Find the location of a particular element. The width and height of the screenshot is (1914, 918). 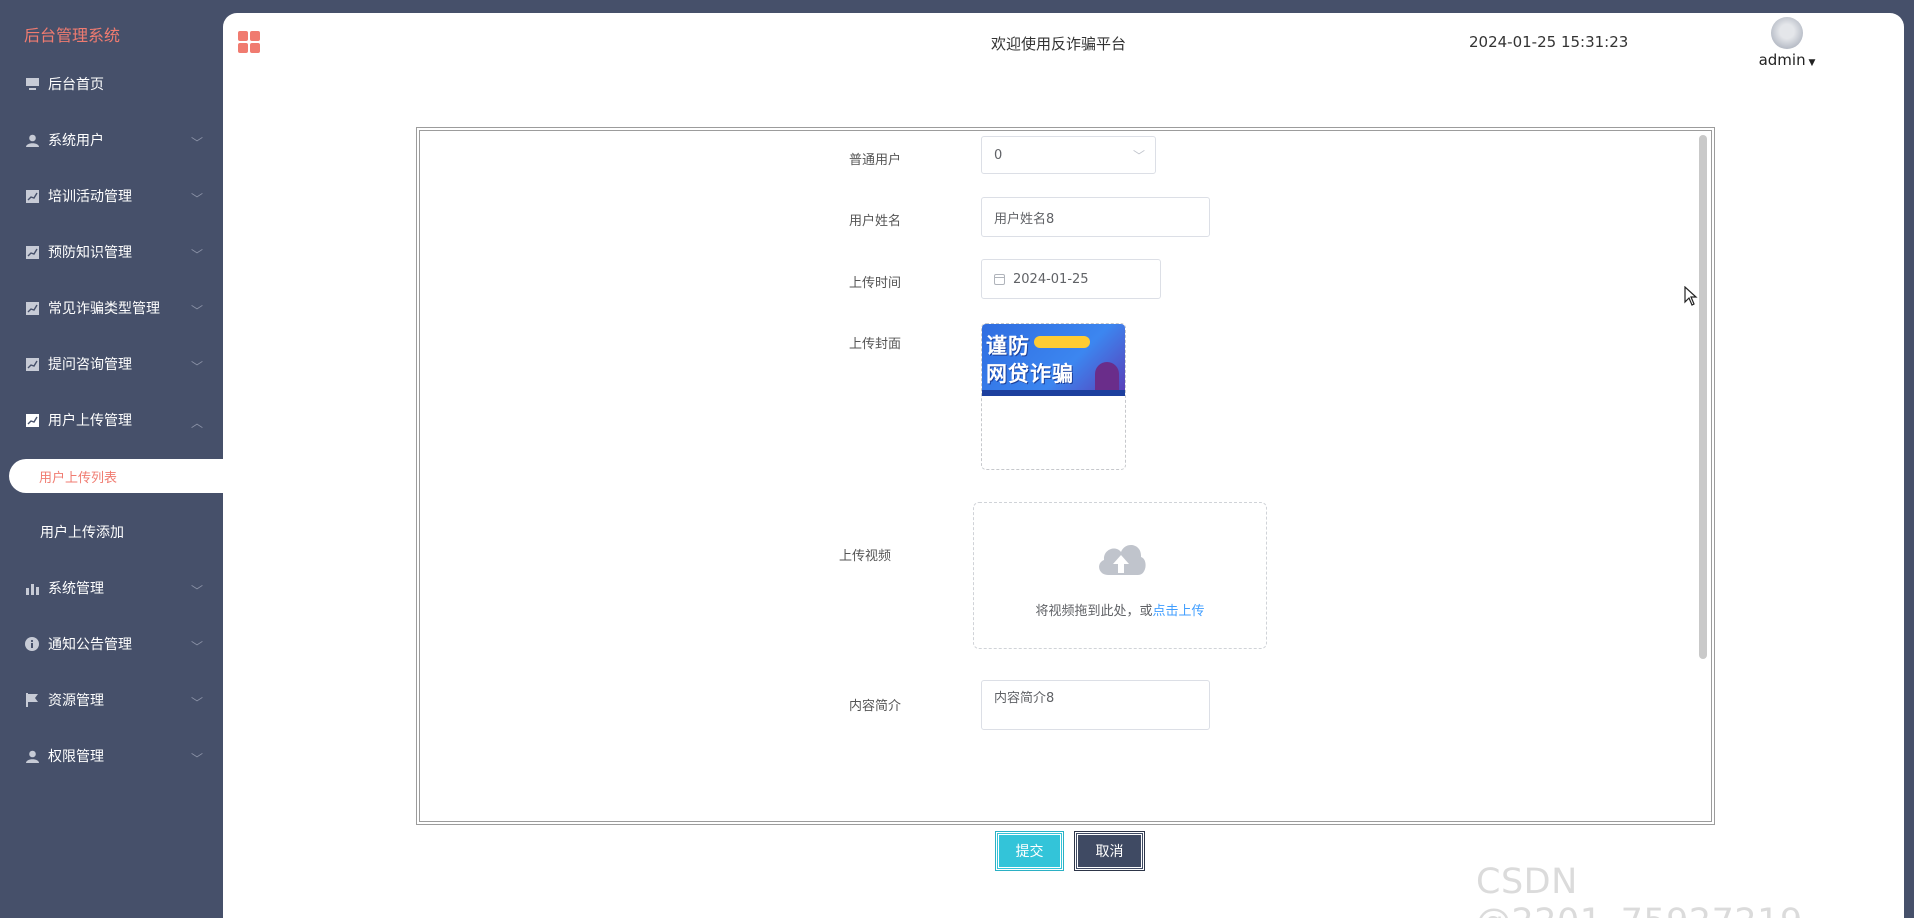

upload-time-value: 2024-01-25 is located at coordinates (1051, 279).